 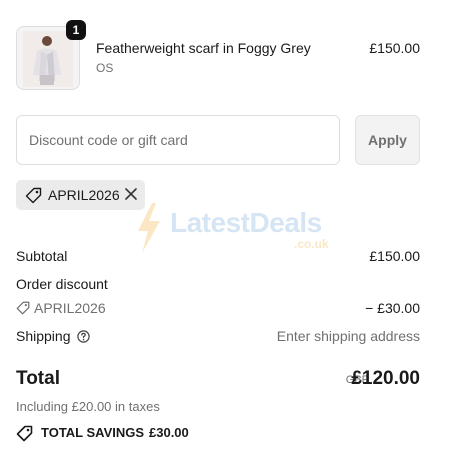 What do you see at coordinates (38, 378) in the screenshot?
I see `total-label: Total` at bounding box center [38, 378].